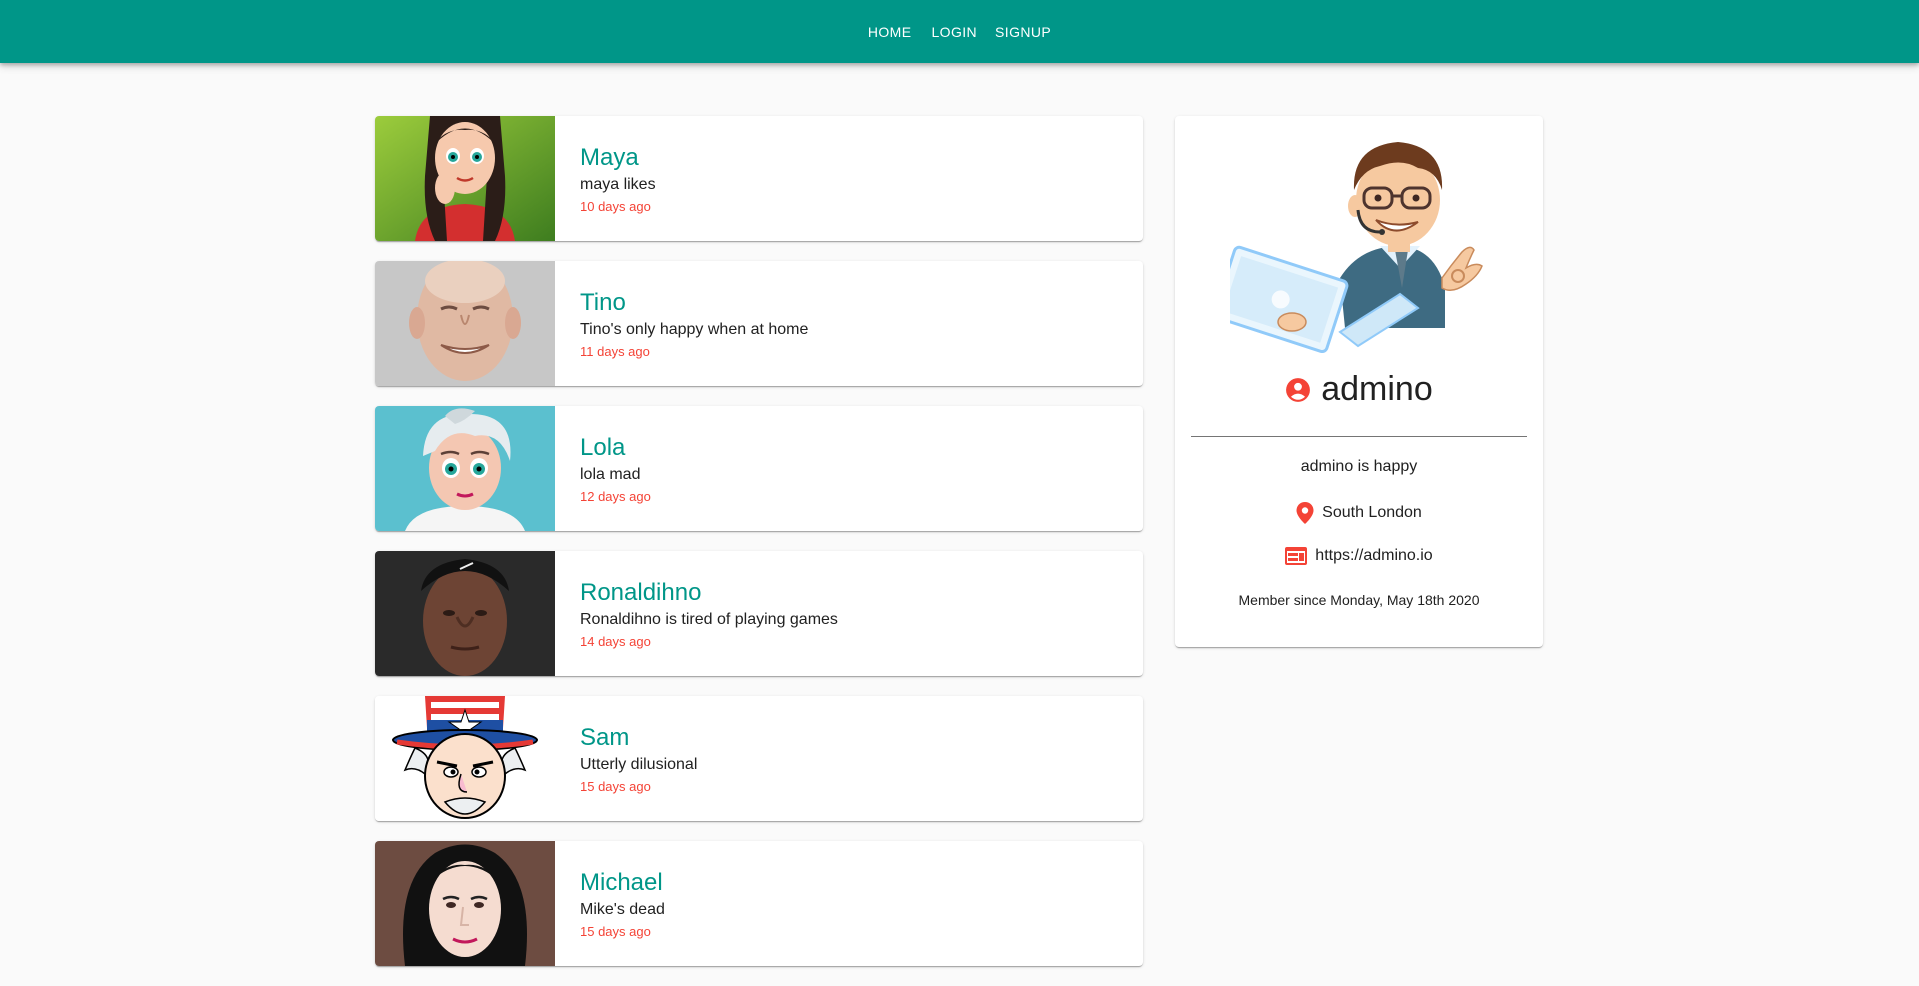 The height and width of the screenshot is (986, 1919). Describe the element at coordinates (618, 158) in the screenshot. I see `post-author-name: Maya` at that location.